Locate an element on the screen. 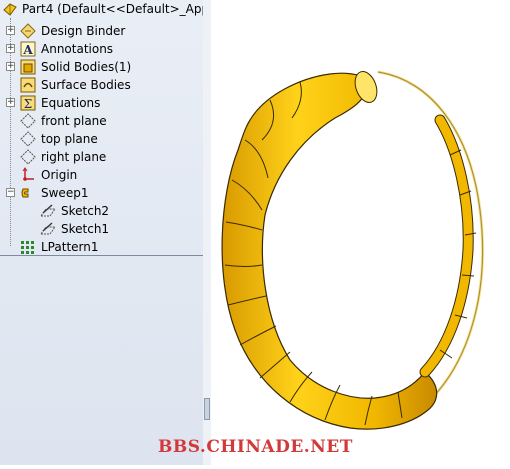 Image resolution: width=510 pixels, height=469 pixels. tree-root-part: Part4 (Default<<Default>_App is located at coordinates (104, 9).